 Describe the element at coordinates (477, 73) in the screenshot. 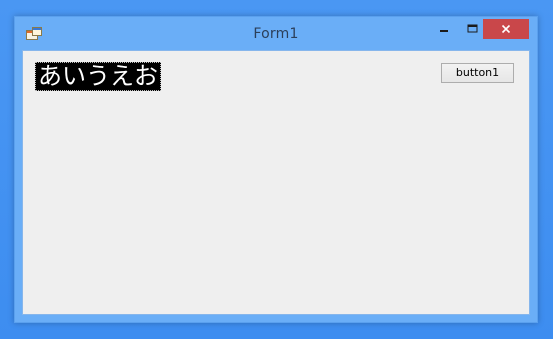

I see `button1: button1` at that location.